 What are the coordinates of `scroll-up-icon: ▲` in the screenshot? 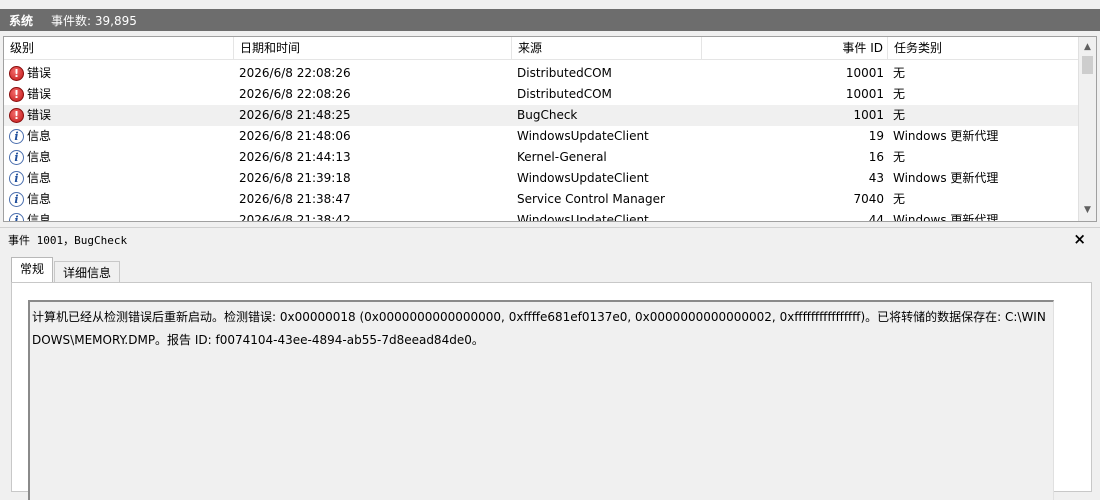 It's located at (1087, 47).